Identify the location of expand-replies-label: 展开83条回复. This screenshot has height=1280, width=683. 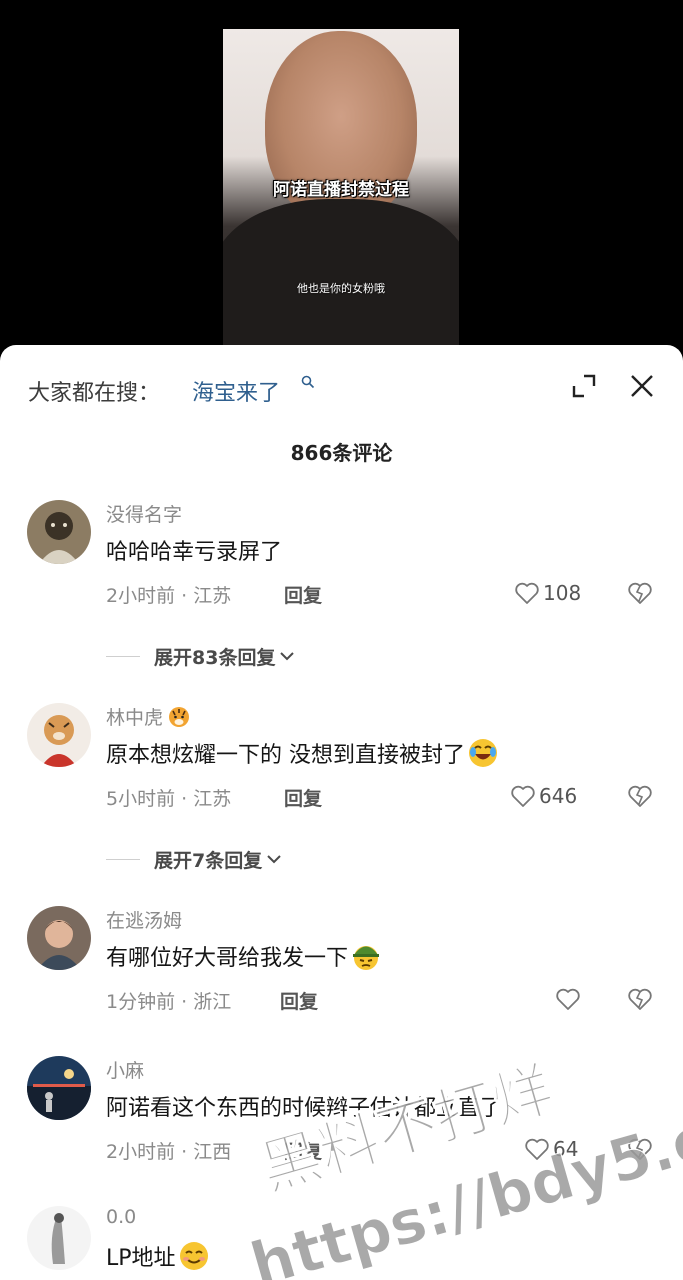
(215, 657).